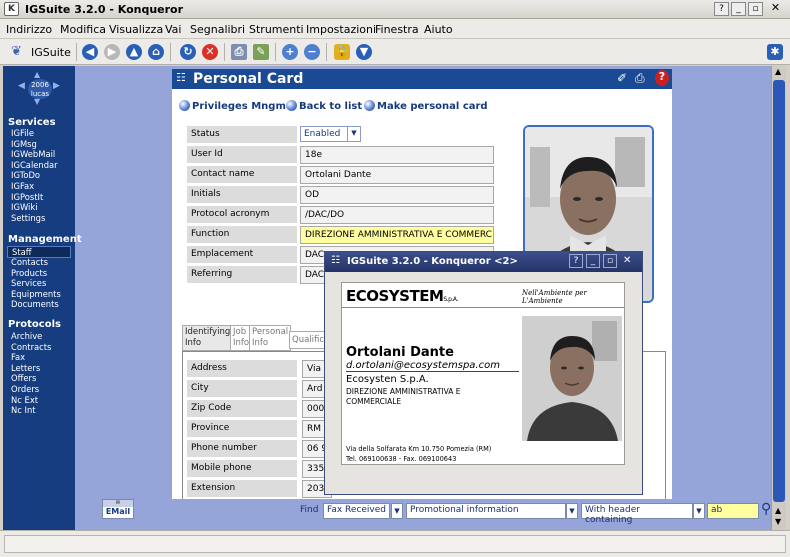 This screenshot has height=557, width=790. I want to click on find-field-select: Promotional information, so click(486, 511).